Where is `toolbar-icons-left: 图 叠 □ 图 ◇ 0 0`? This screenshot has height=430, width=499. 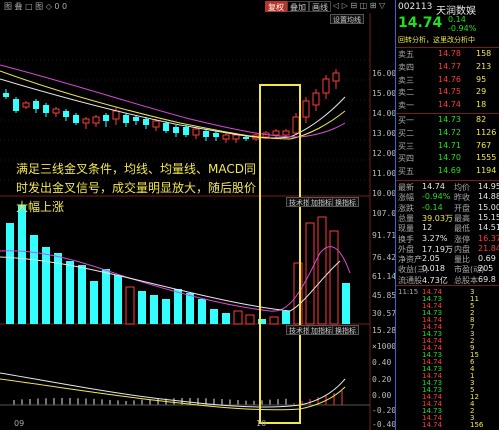 toolbar-icons-left: 图 叠 □ 图 ◇ 0 0 is located at coordinates (35, 6).